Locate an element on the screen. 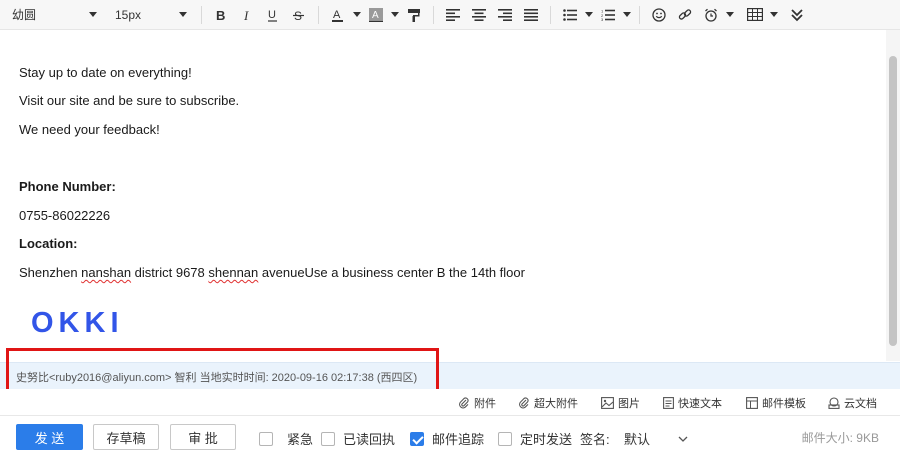  link-icon is located at coordinates (685, 15).